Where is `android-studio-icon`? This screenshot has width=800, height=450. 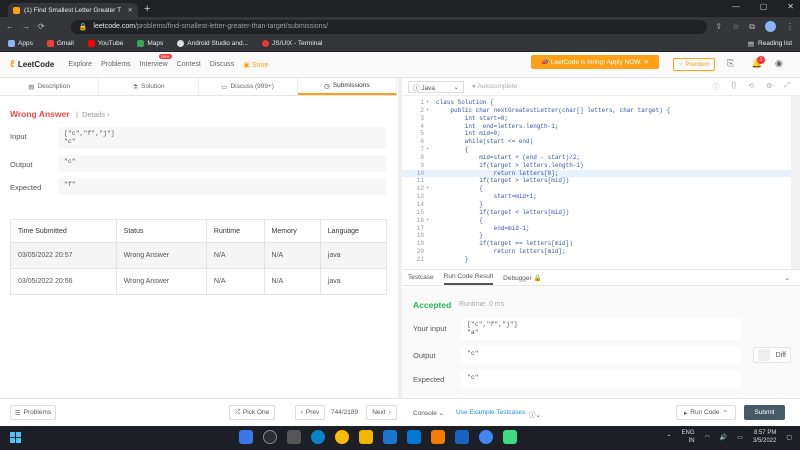 android-studio-icon is located at coordinates (510, 437).